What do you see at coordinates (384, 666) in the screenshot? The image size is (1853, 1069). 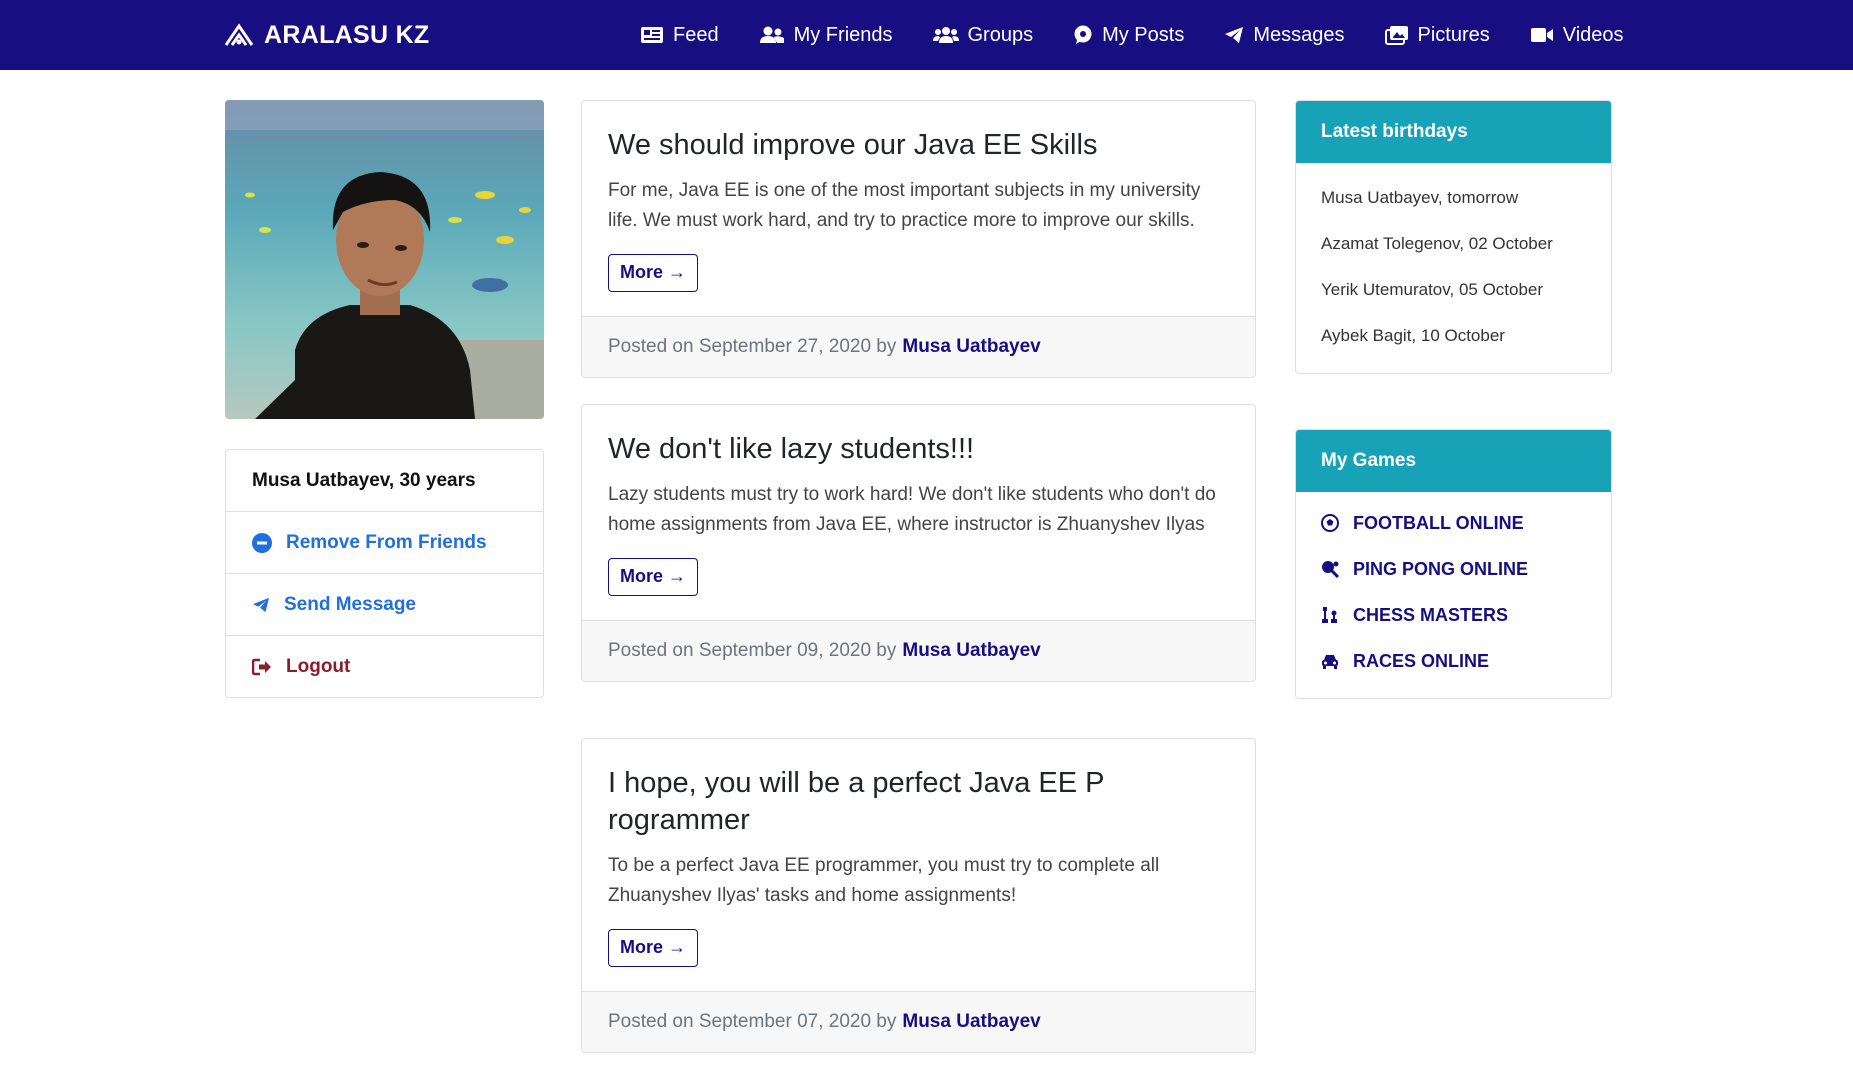 I see `logout-button: Logout` at bounding box center [384, 666].